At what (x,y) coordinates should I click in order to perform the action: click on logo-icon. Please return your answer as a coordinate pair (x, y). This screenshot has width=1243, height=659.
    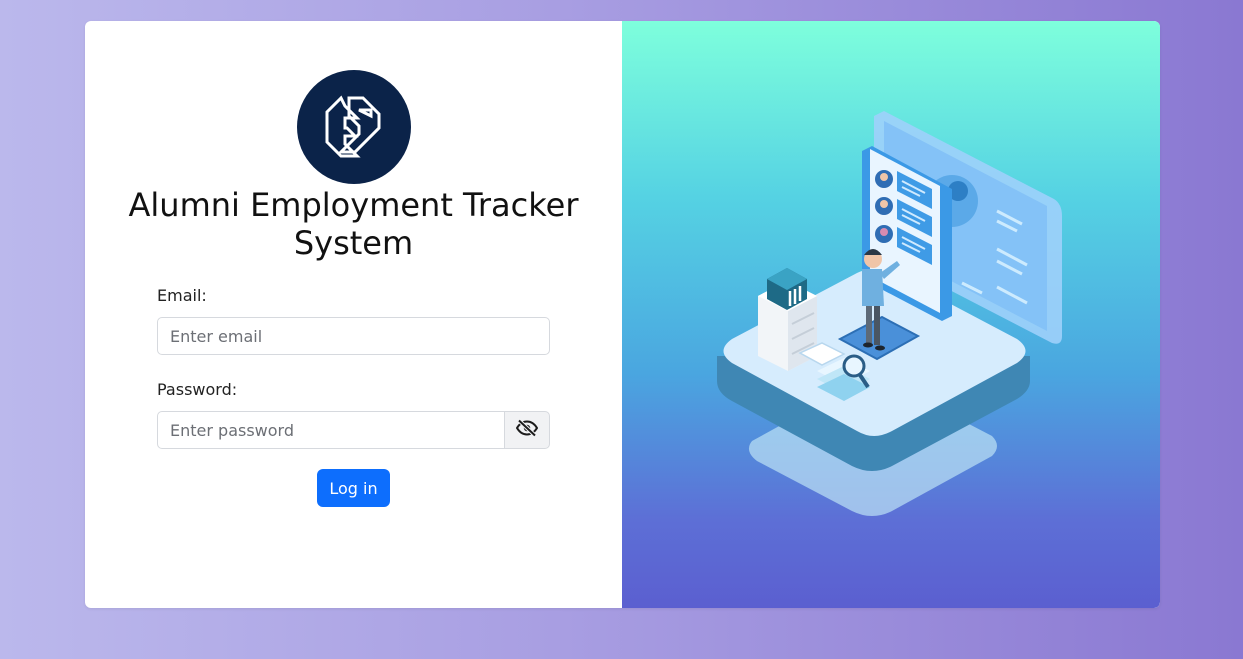
    Looking at the image, I should click on (354, 127).